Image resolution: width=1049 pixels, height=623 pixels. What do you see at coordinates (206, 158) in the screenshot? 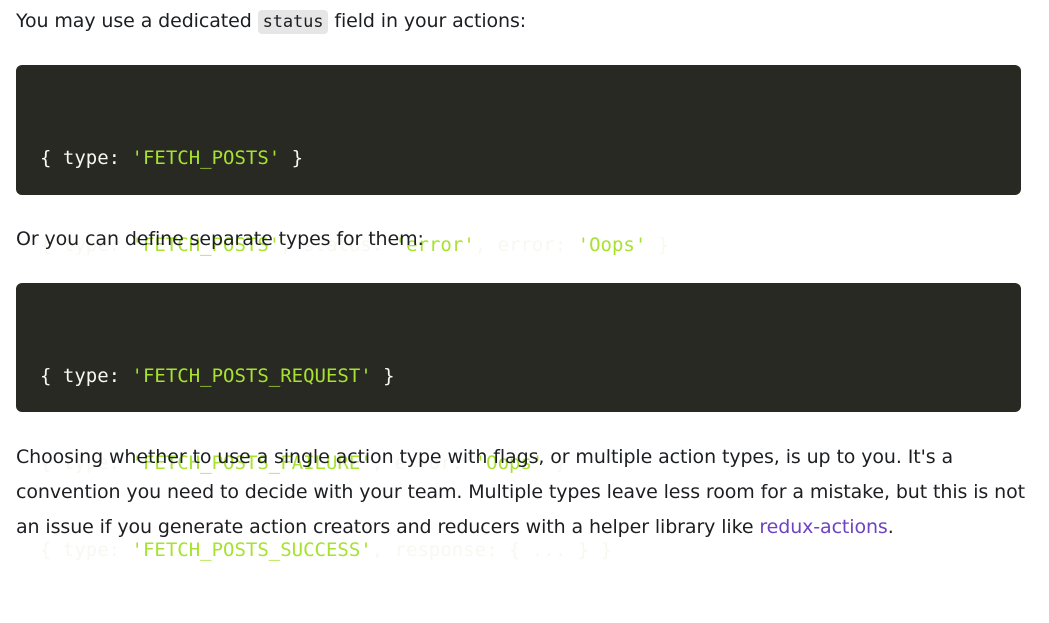
I see `code-string-token: 'FETCH_POSTS'` at bounding box center [206, 158].